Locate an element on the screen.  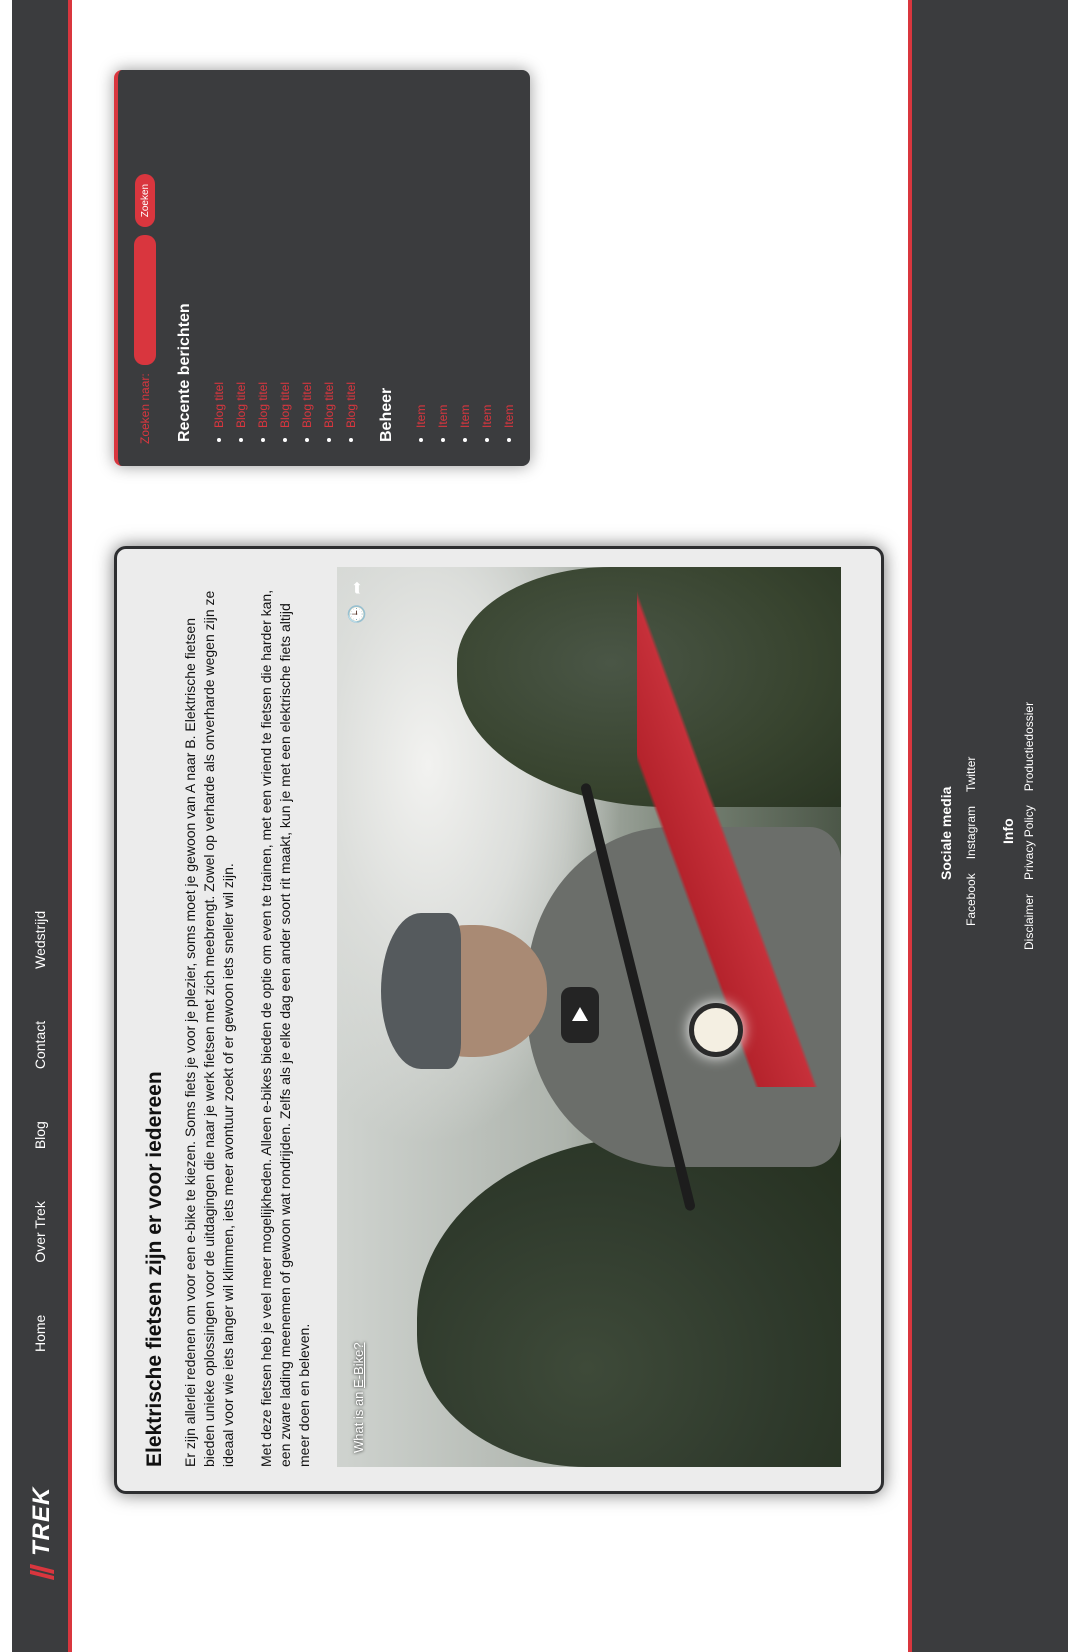
recent-posts-heading: Recente berichten is located at coordinates (184, 372).